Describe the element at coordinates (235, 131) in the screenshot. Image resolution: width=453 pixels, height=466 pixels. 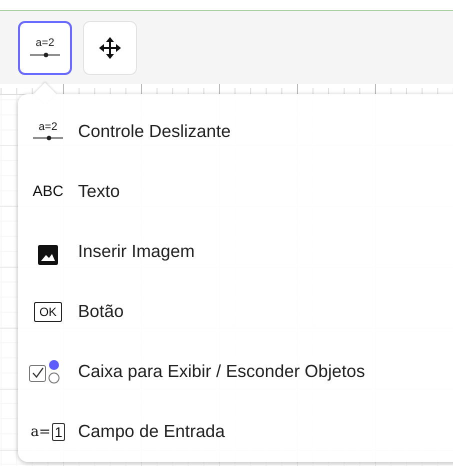
I see `menu-item: a=2 Controle Deslizante` at that location.